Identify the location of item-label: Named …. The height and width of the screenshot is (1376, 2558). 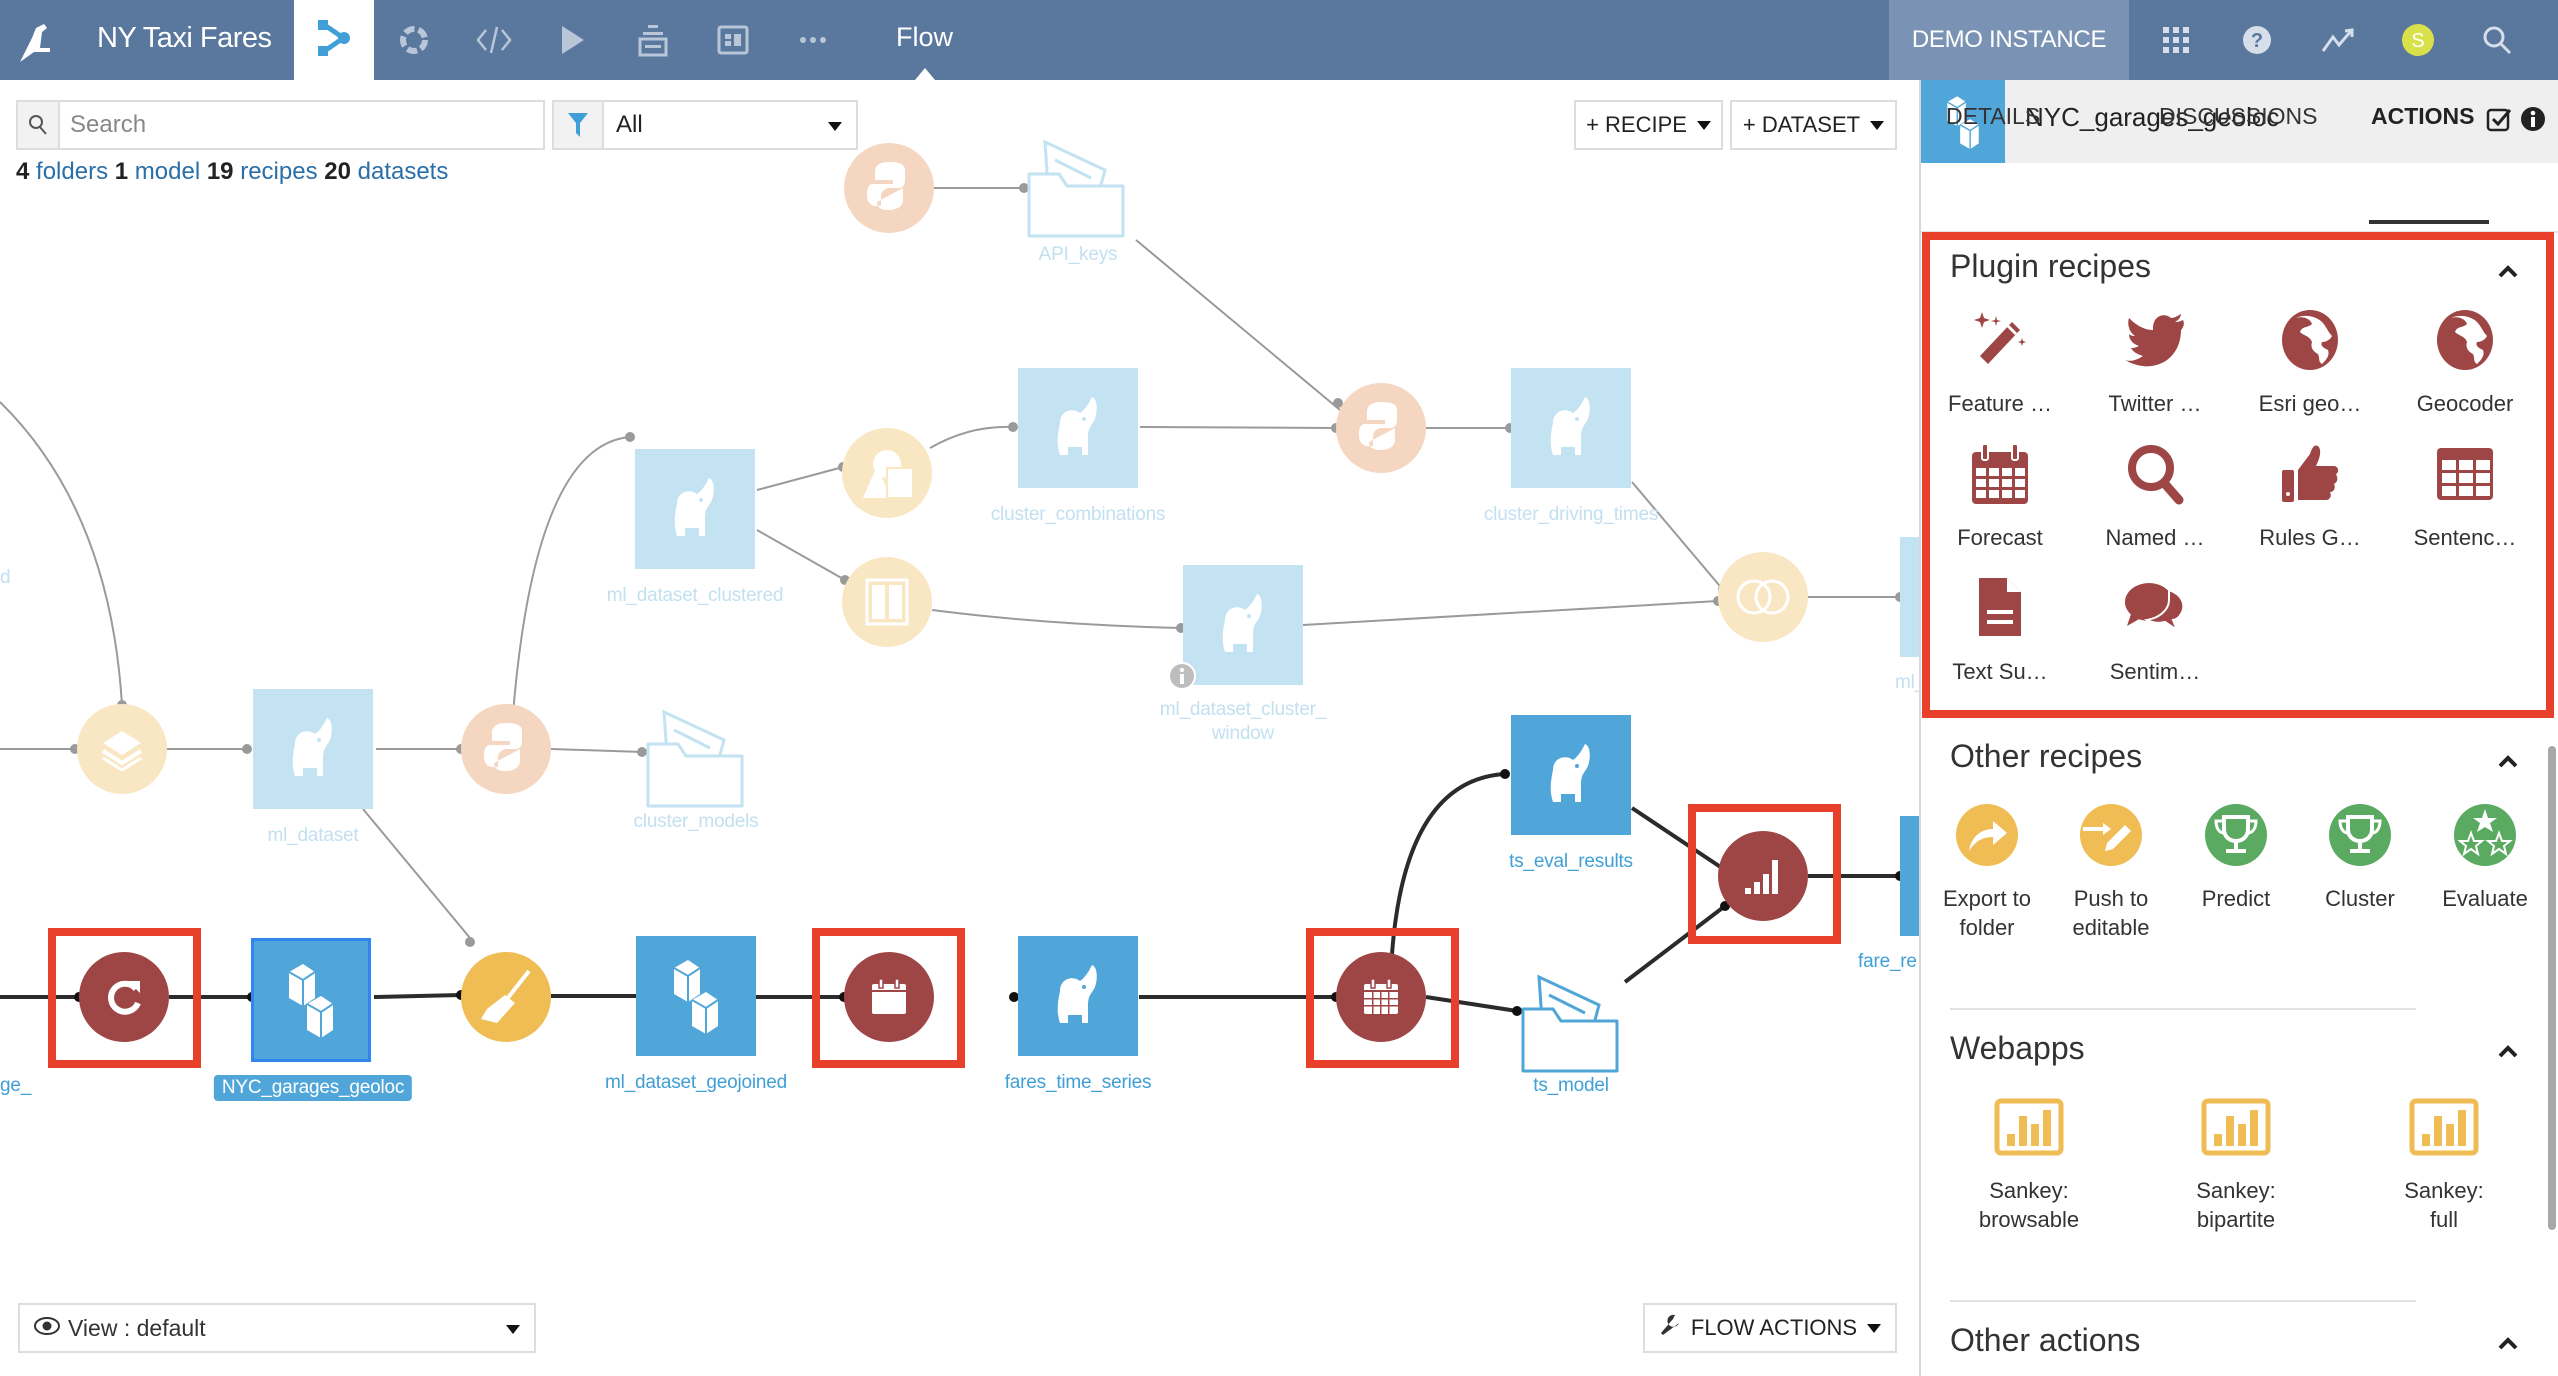
(2155, 537).